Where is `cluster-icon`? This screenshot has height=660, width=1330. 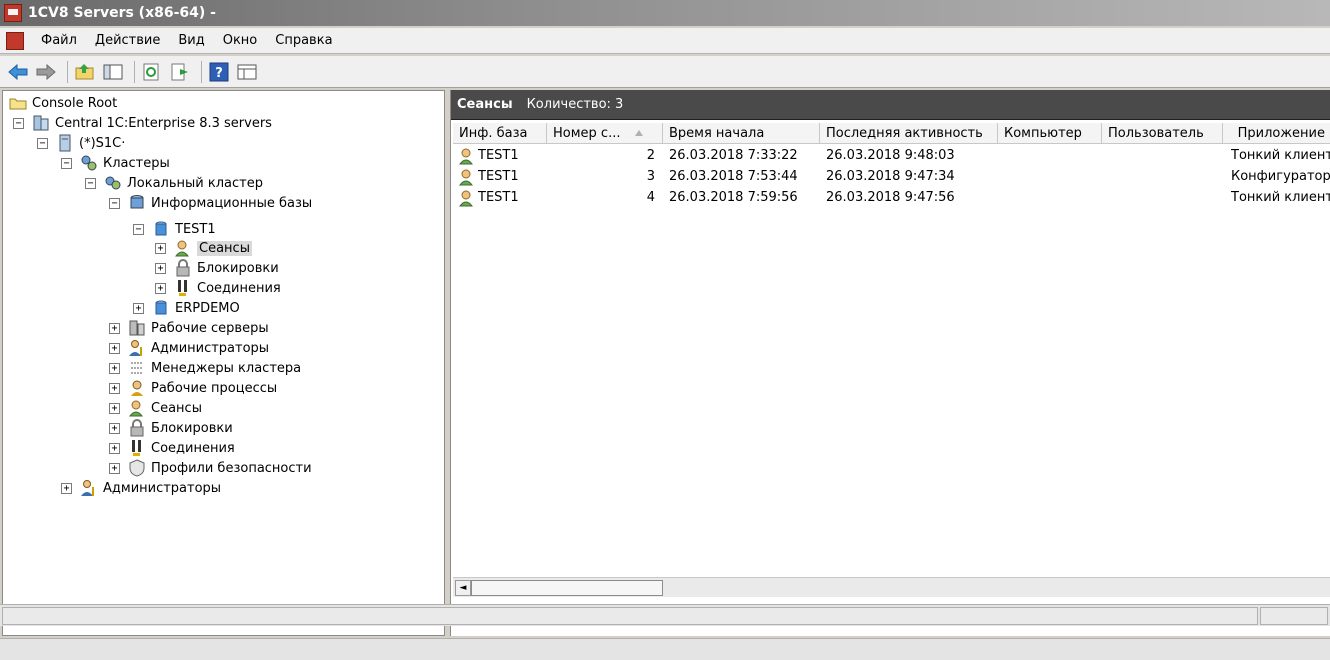
cluster-icon is located at coordinates (113, 183).